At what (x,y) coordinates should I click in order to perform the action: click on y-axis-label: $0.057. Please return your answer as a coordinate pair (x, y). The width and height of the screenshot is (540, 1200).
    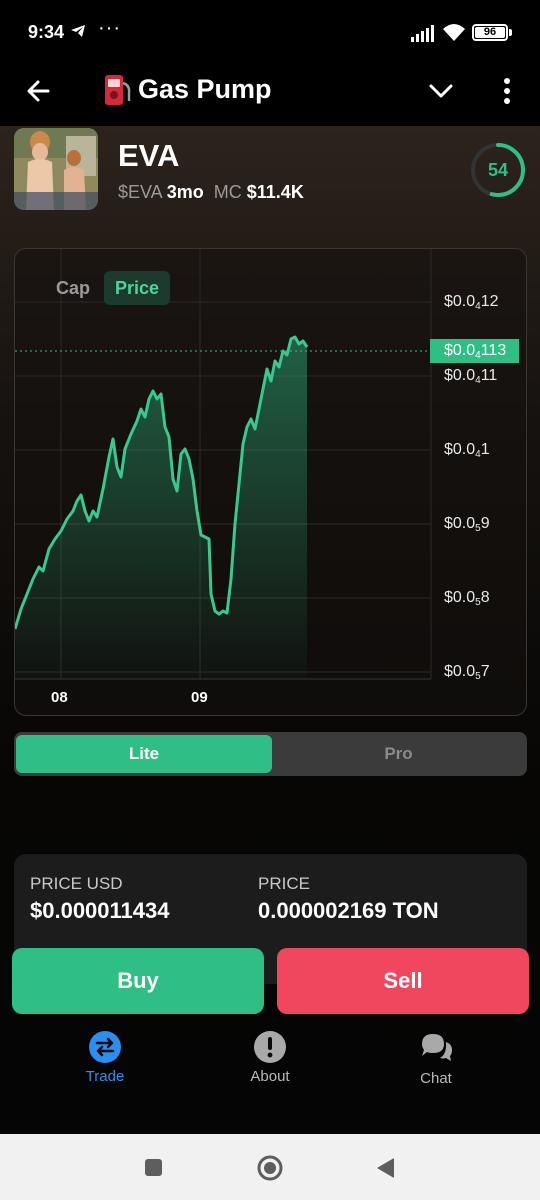
    Looking at the image, I should click on (467, 672).